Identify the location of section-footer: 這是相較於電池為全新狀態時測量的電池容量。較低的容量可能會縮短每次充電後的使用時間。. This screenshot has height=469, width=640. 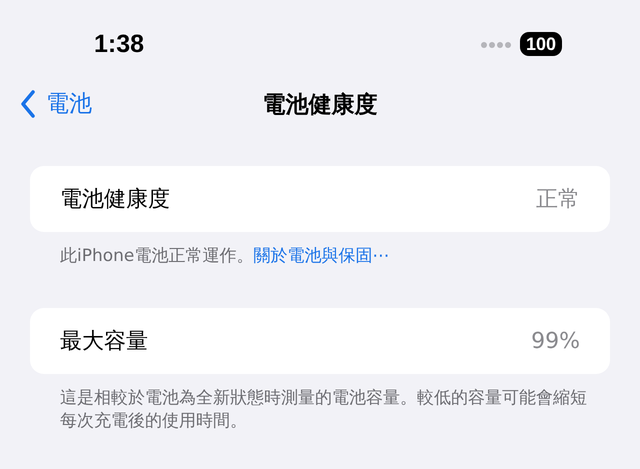
(320, 410).